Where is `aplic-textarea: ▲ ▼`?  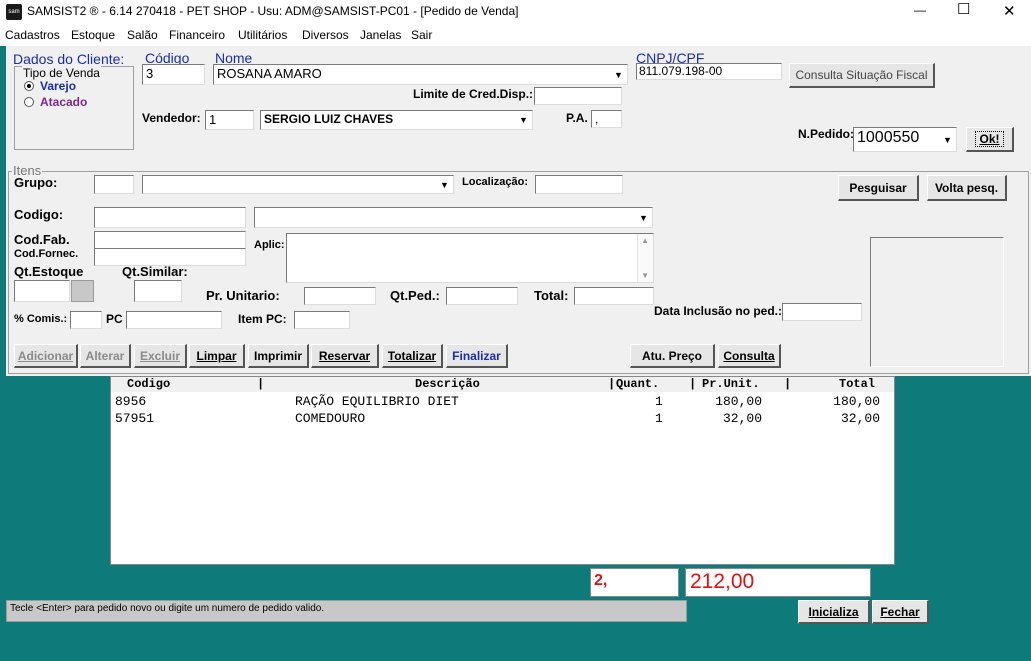
aplic-textarea: ▲ ▼ is located at coordinates (470, 258).